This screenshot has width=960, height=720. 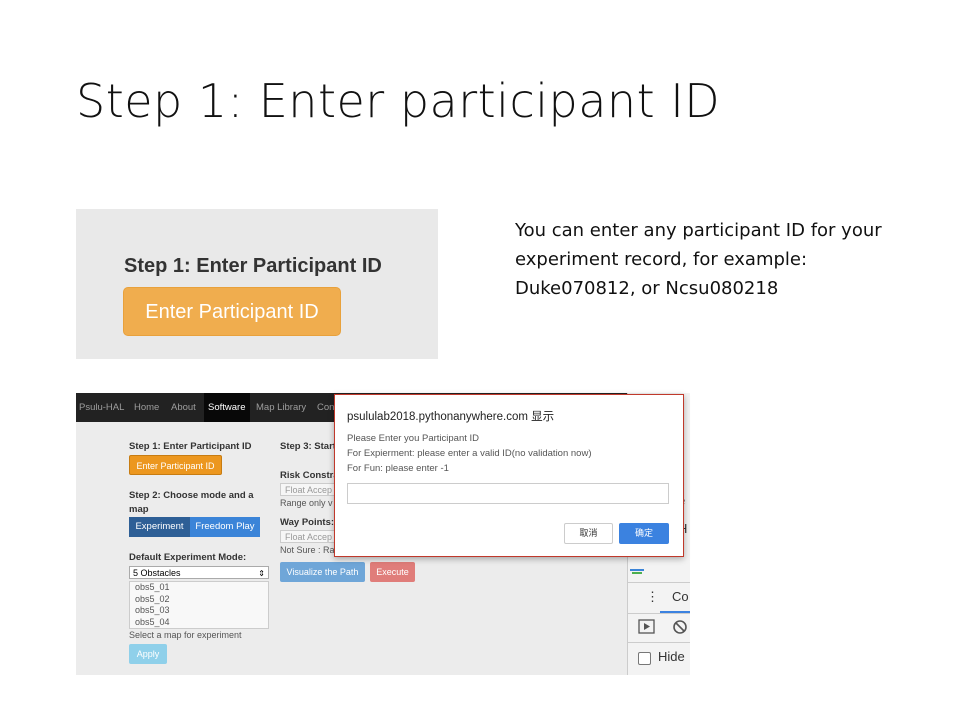 I want to click on freedom-play-button: Freedom Play, so click(x=225, y=527).